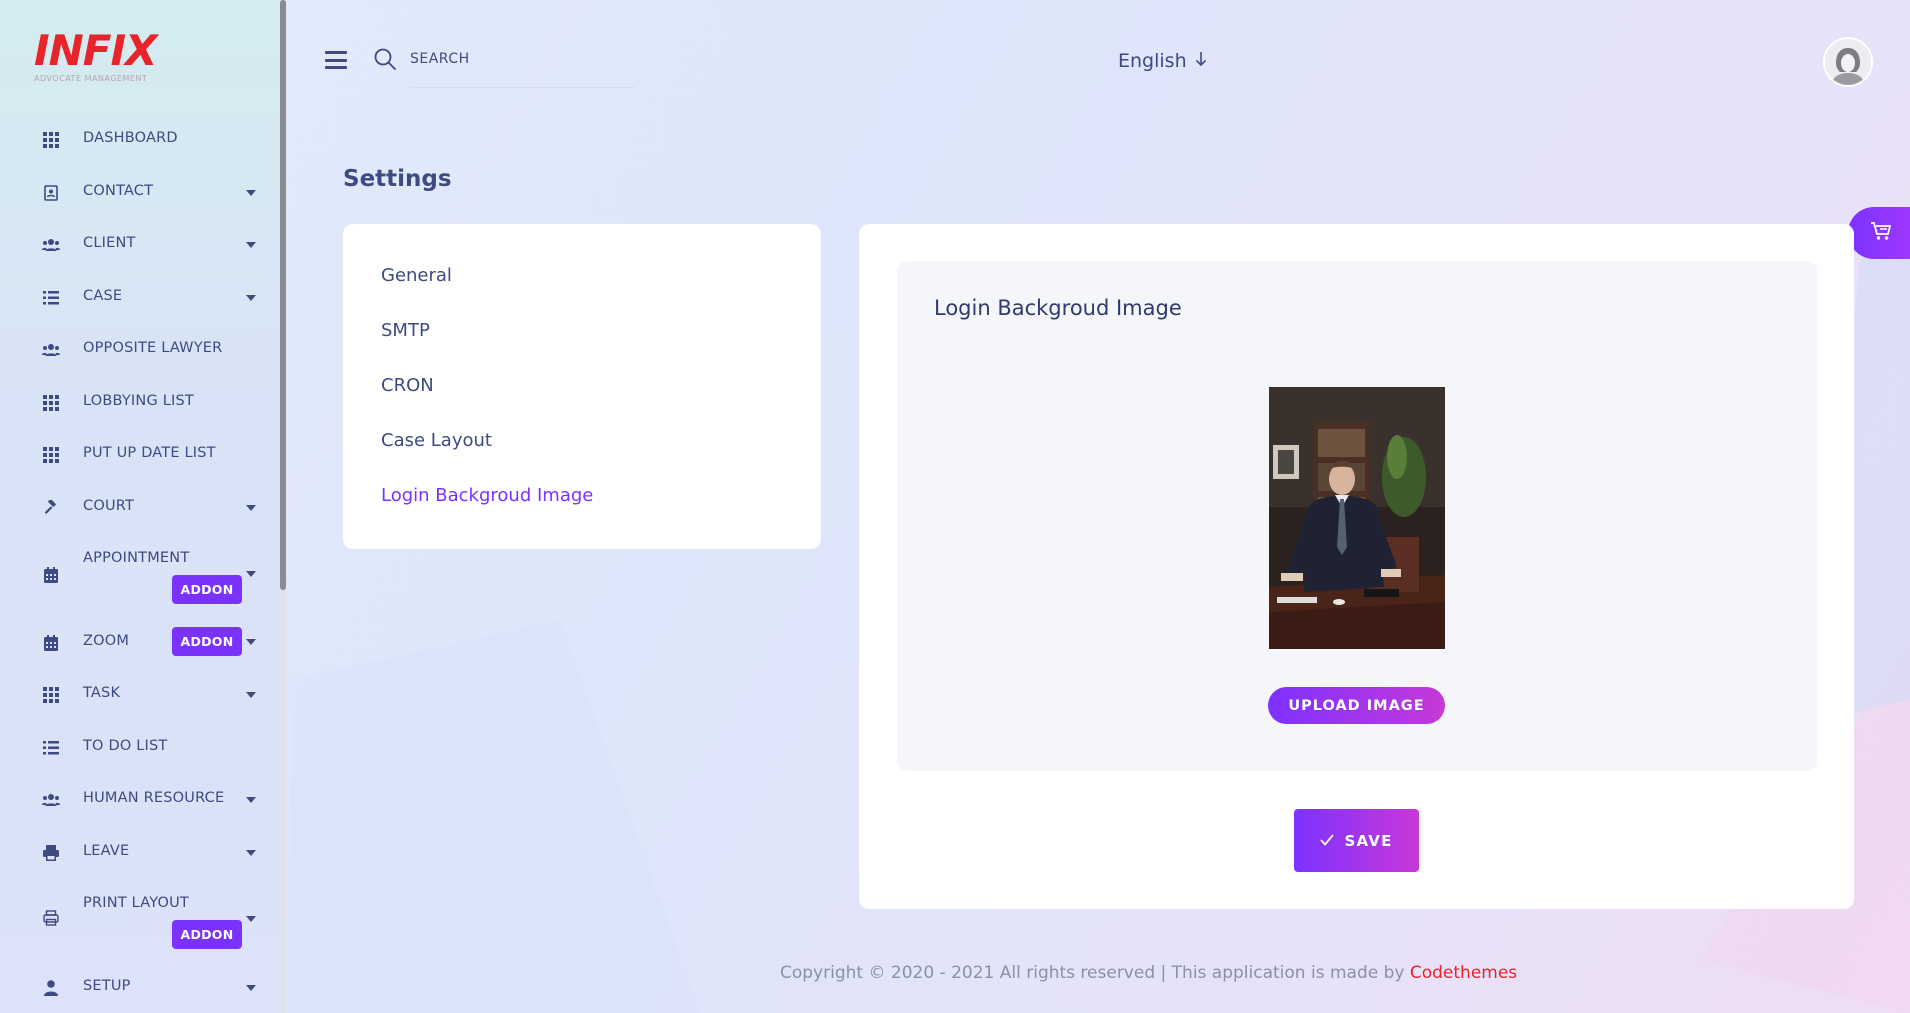  What do you see at coordinates (1848, 62) in the screenshot?
I see `user-avatar` at bounding box center [1848, 62].